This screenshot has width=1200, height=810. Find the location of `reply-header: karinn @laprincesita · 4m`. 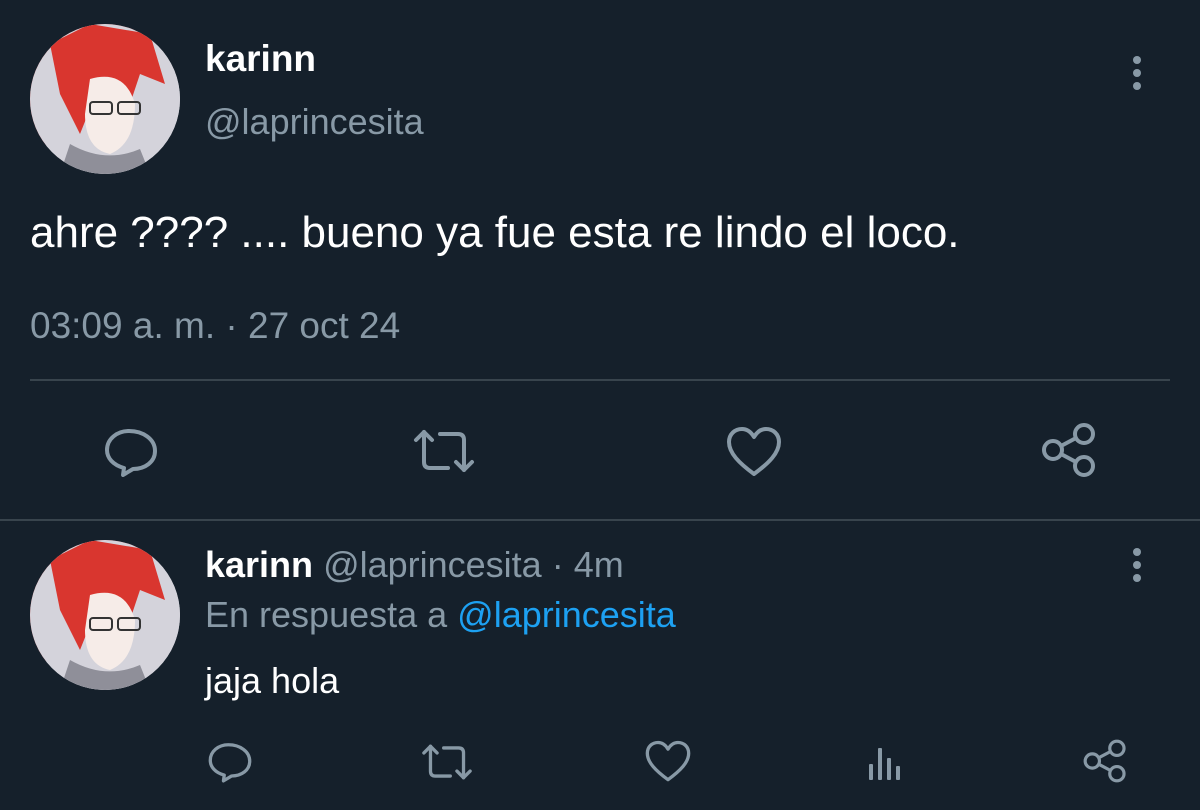

reply-header: karinn @laprincesita · 4m is located at coordinates (414, 565).